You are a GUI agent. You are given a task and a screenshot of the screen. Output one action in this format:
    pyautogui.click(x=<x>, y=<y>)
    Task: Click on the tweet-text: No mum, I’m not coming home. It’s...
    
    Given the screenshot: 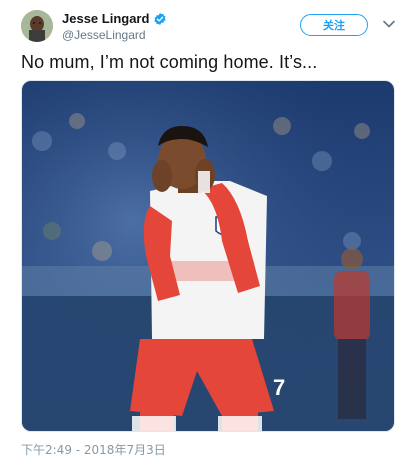 What is the action you would take?
    pyautogui.click(x=169, y=62)
    